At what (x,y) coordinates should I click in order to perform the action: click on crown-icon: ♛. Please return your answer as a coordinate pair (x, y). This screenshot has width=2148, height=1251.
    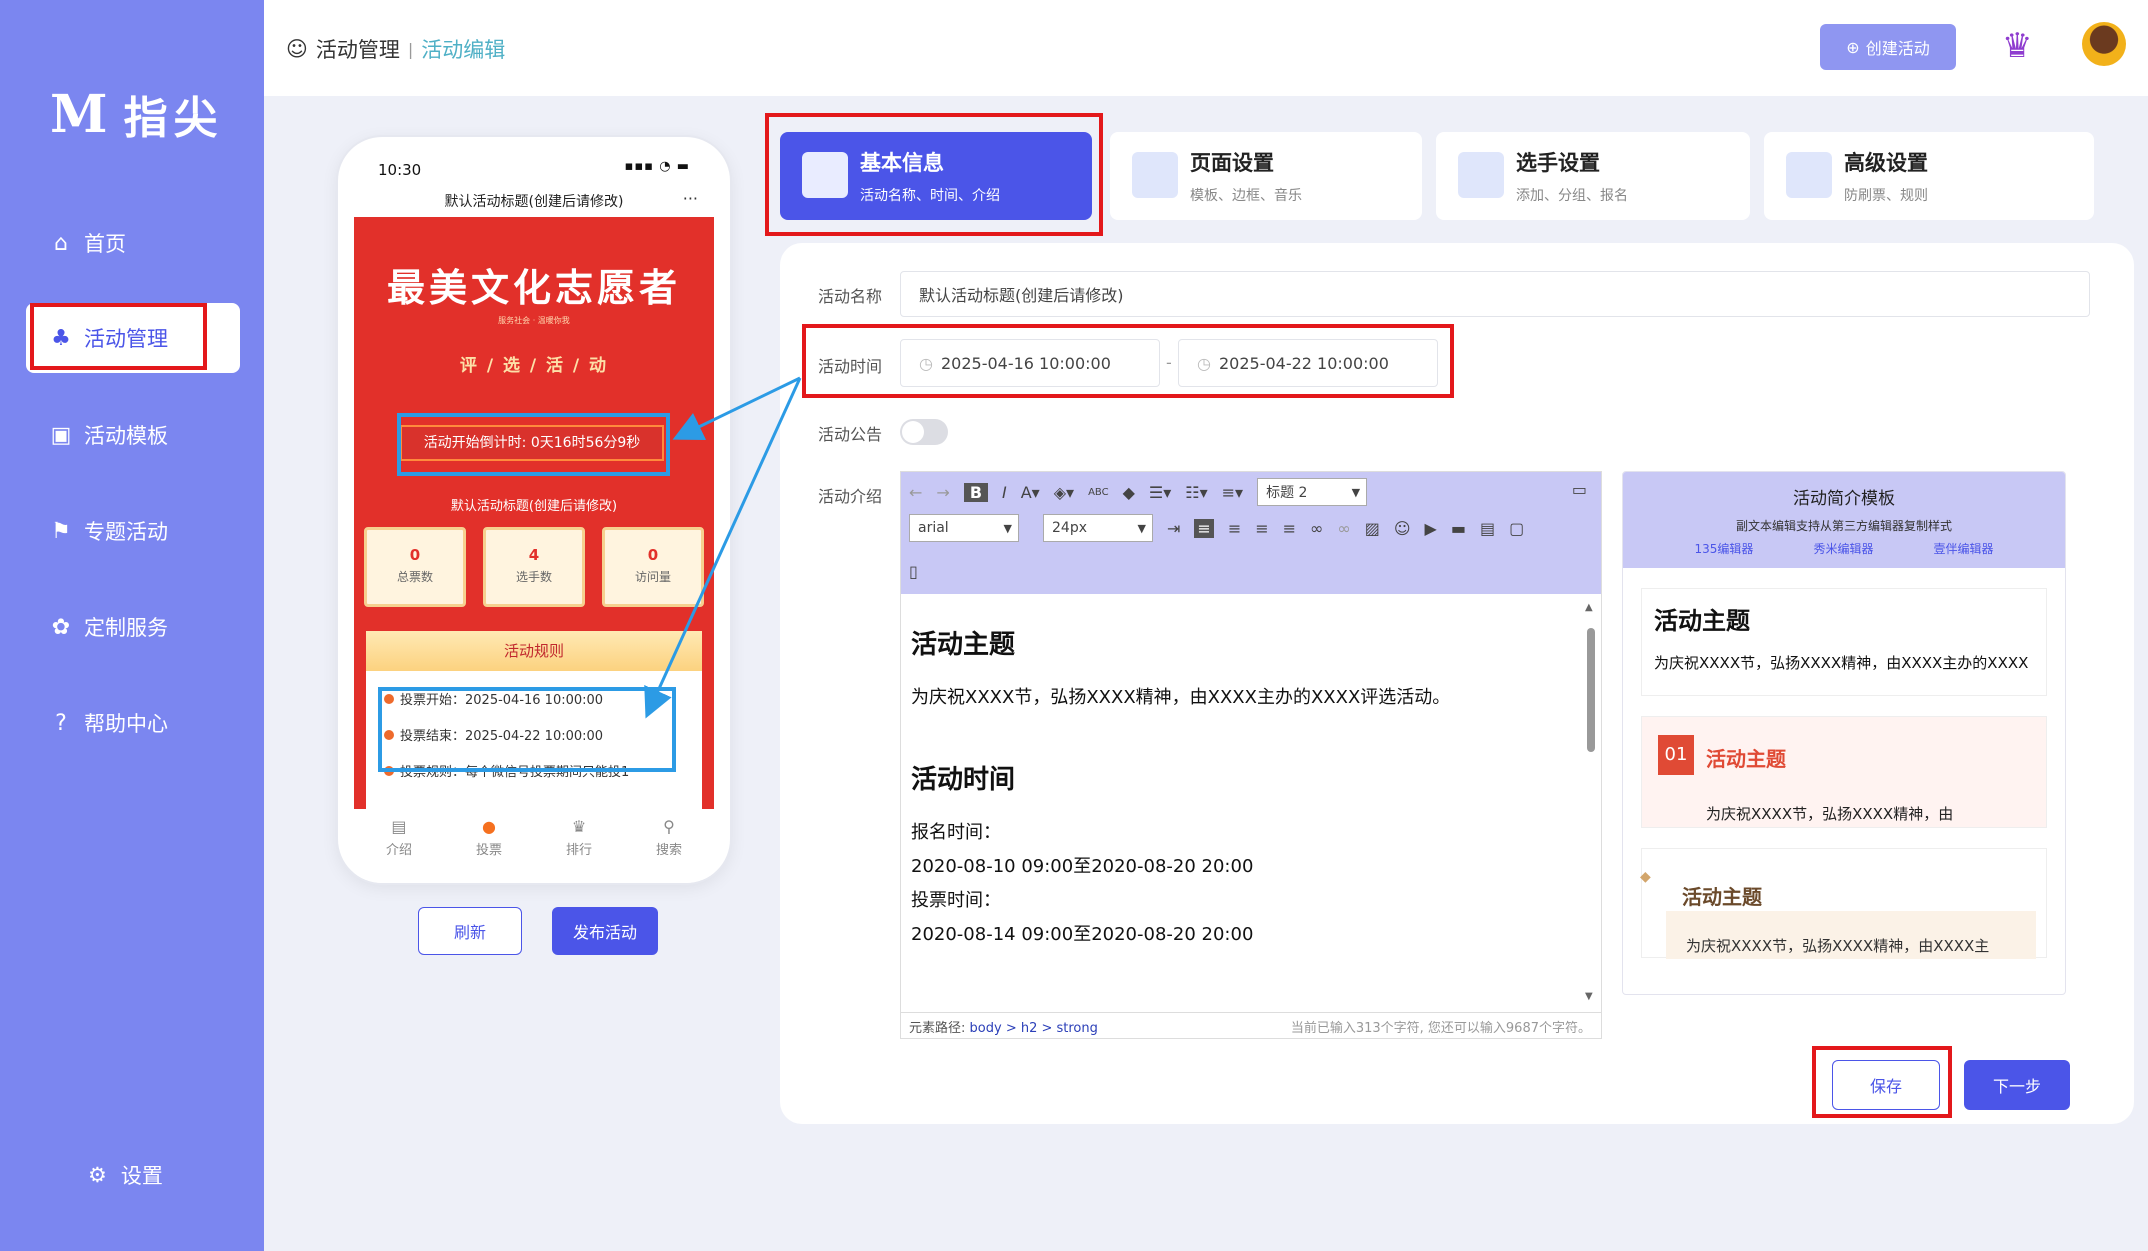
    Looking at the image, I should click on (2017, 46).